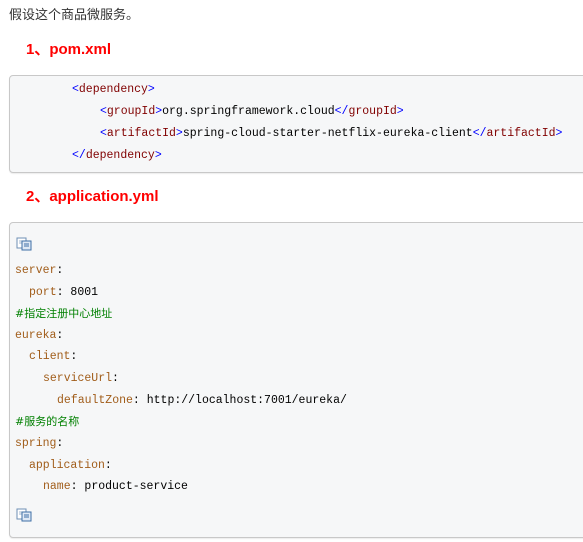 Image resolution: width=583 pixels, height=542 pixels. I want to click on yml-key: eureka, so click(36, 335).